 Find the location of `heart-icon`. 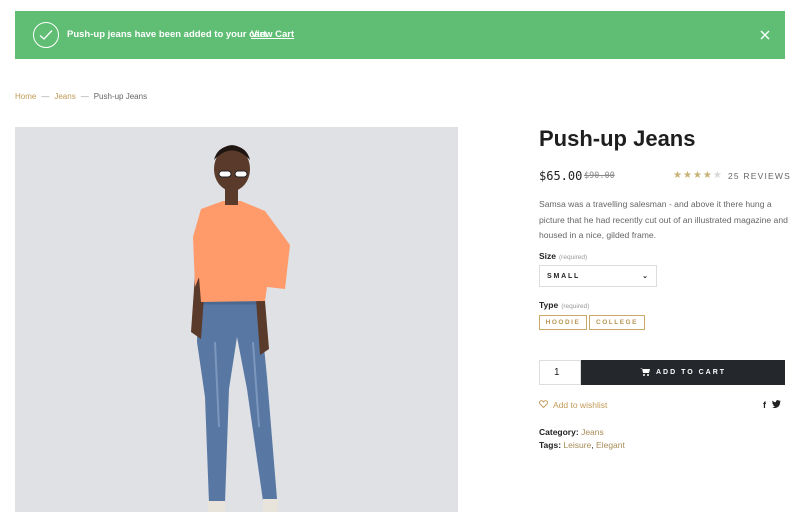

heart-icon is located at coordinates (543, 405).